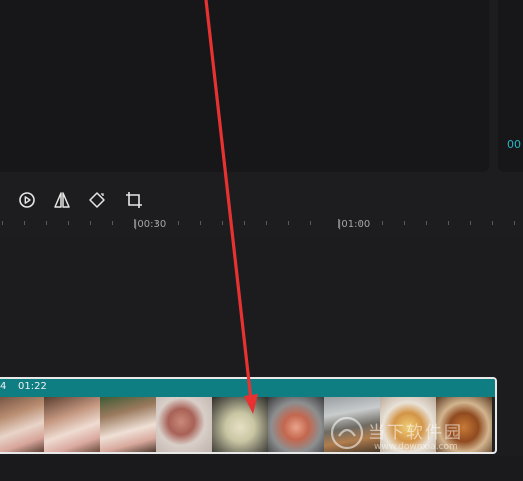 The height and width of the screenshot is (481, 523). What do you see at coordinates (62, 200) in the screenshot?
I see `mirror-icon` at bounding box center [62, 200].